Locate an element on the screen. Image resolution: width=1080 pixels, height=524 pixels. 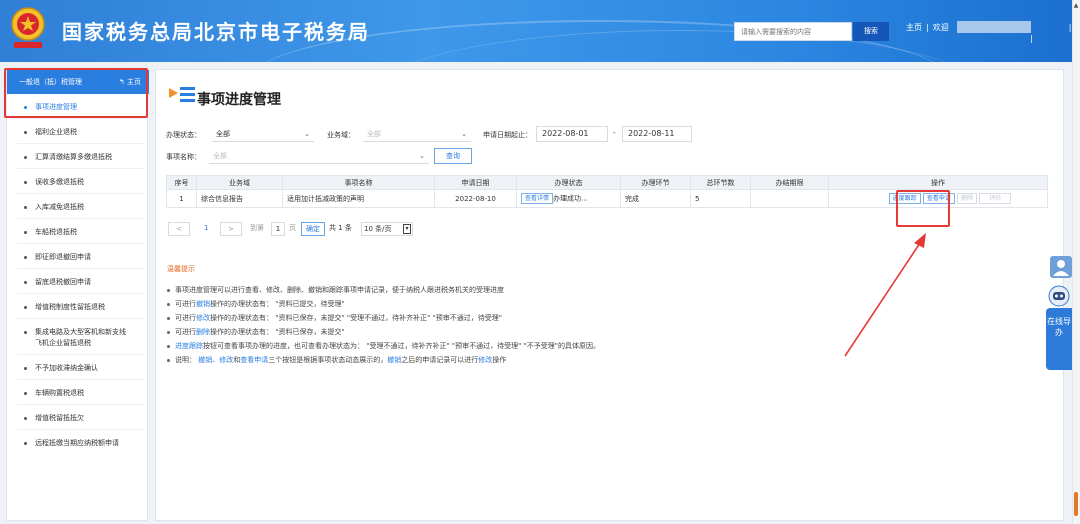
sidebar-item-label: 远程抵缴当期应纳税额申请 is located at coordinates (77, 443).